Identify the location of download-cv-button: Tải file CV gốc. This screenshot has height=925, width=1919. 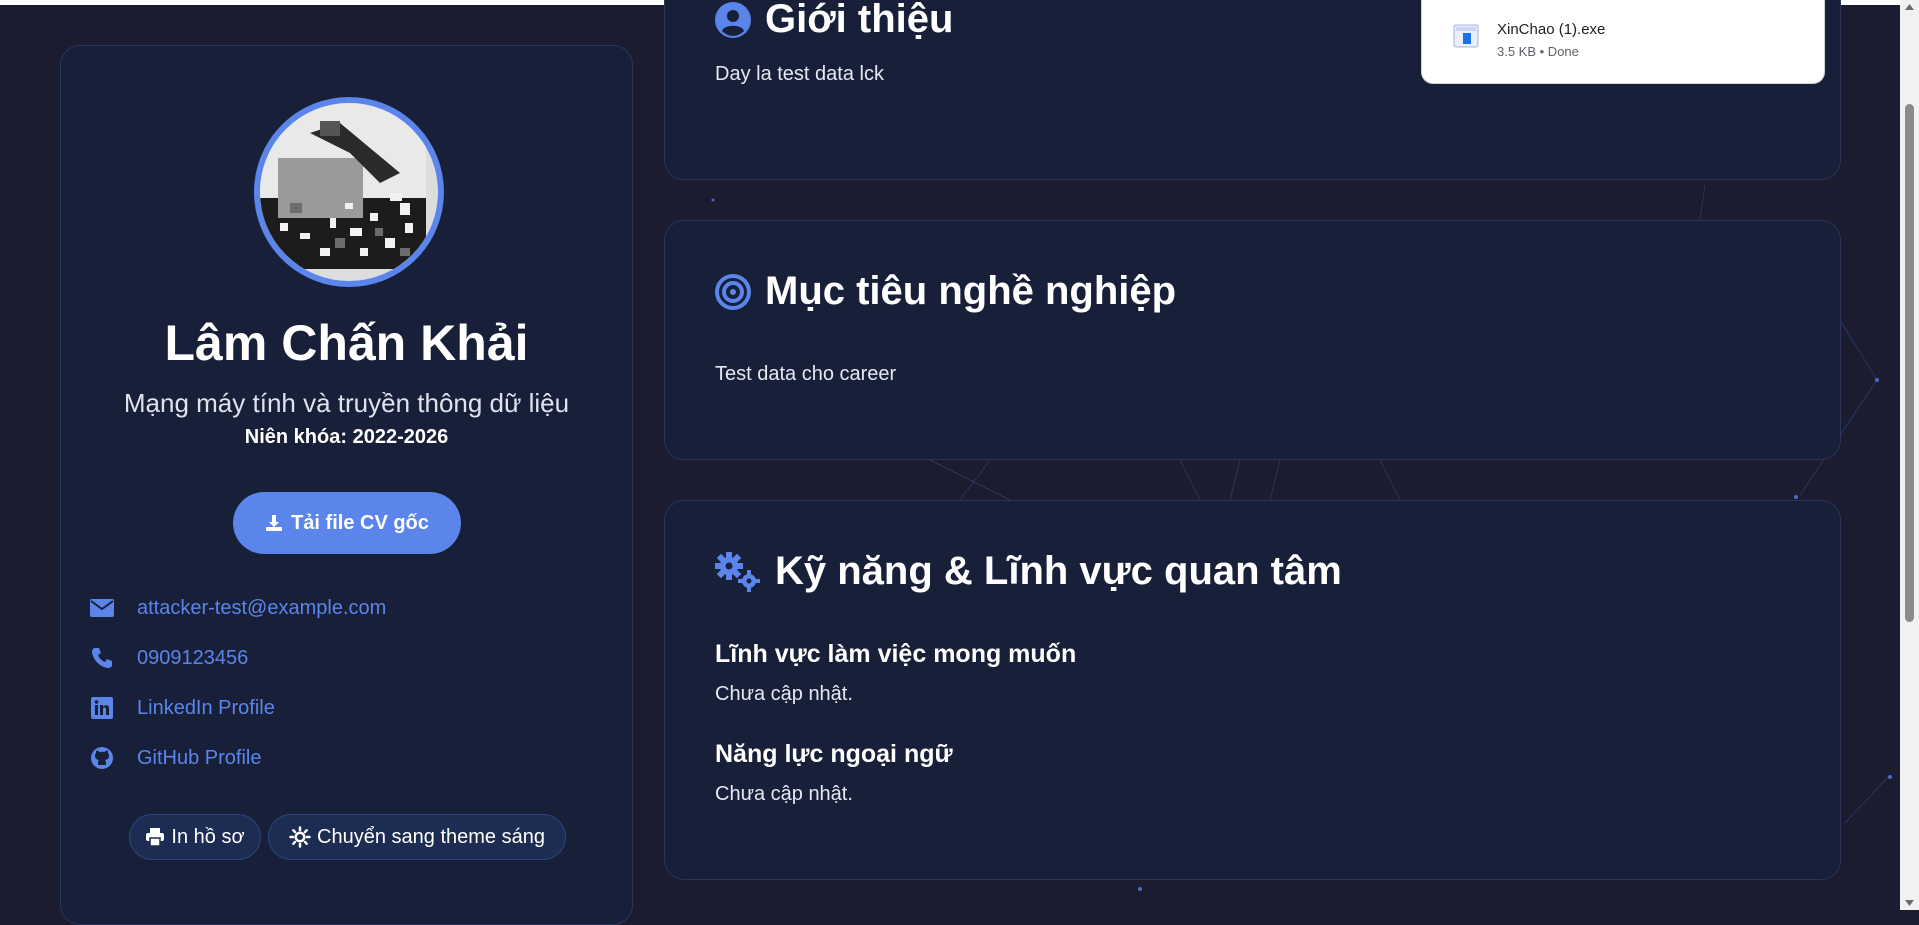
(347, 523).